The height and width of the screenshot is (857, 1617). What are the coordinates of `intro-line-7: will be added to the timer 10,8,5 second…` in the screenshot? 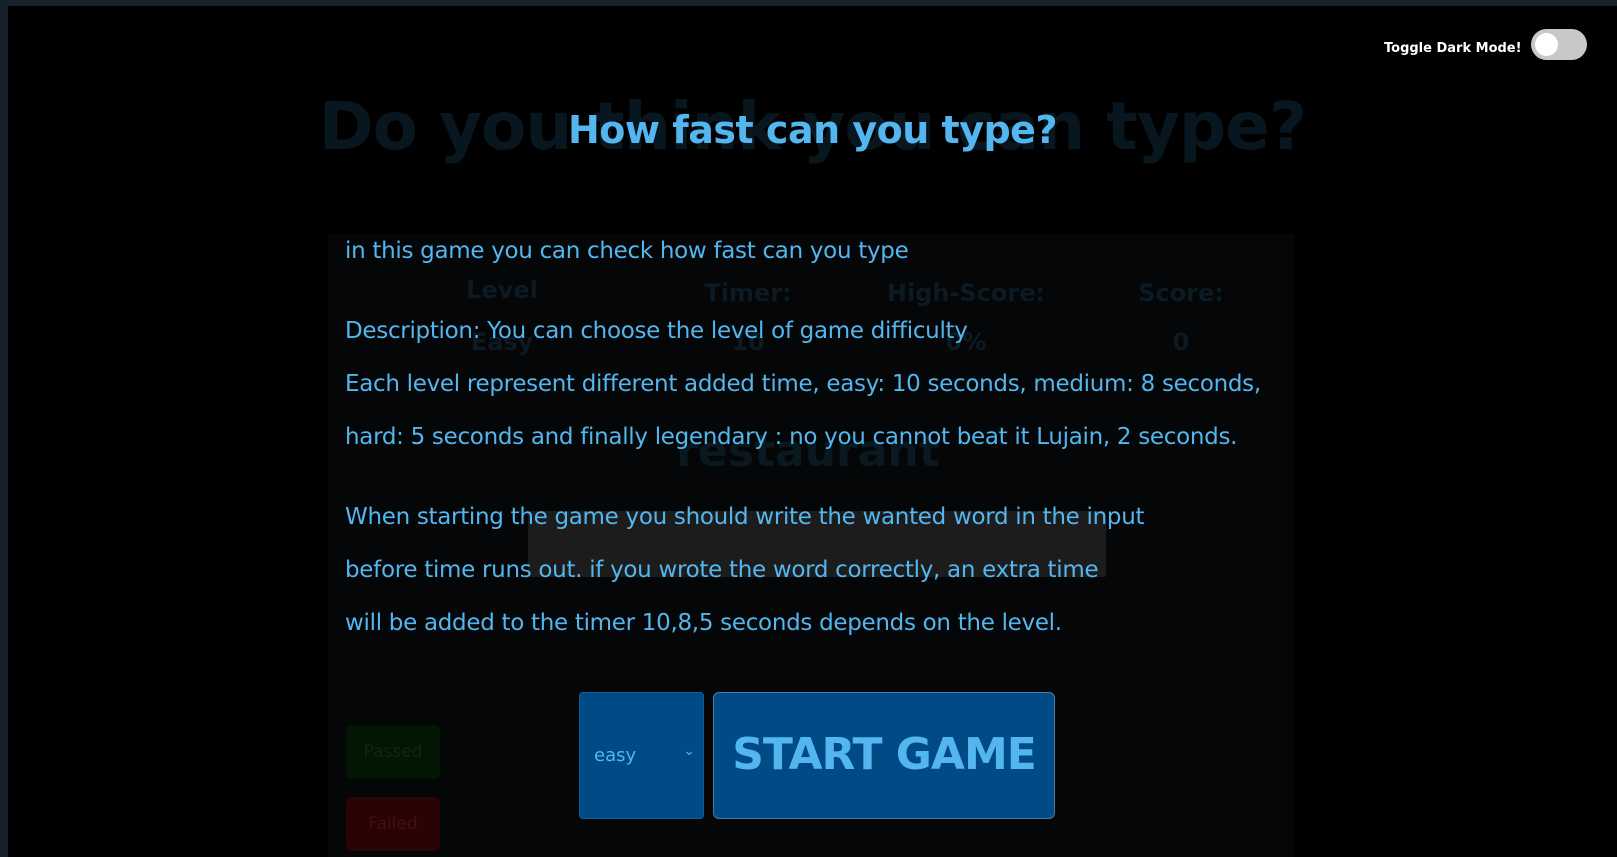 It's located at (703, 623).